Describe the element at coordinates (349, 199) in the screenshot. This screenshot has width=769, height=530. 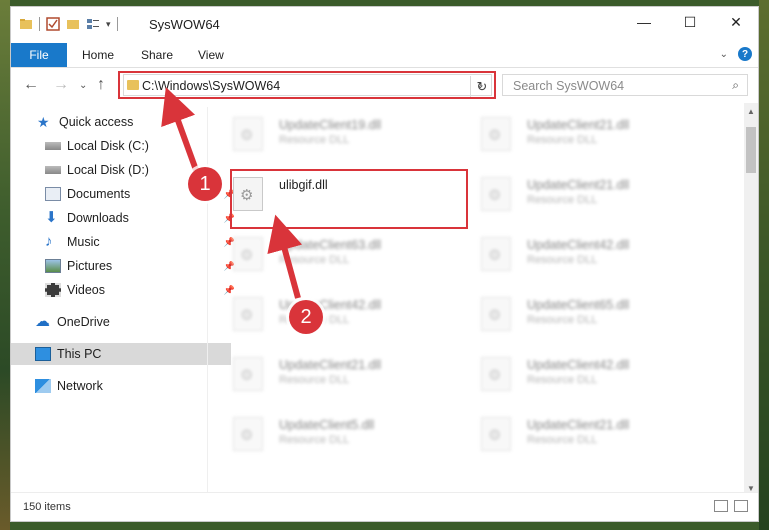
I see `file-highlight` at that location.